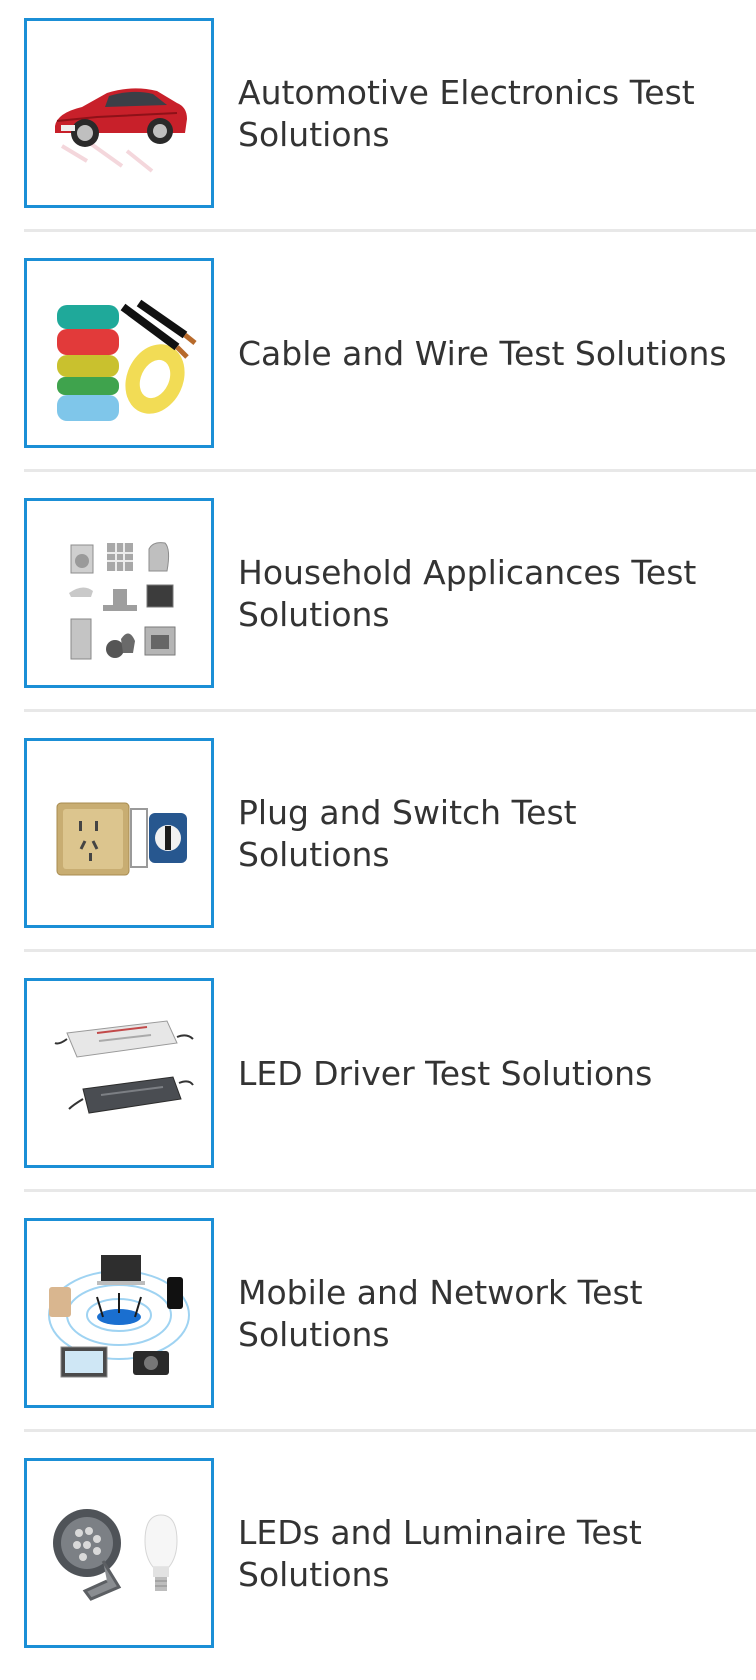 The image size is (756, 1680). I want to click on solution-item-household: Household Applicances Test Solutions, so click(378, 600).